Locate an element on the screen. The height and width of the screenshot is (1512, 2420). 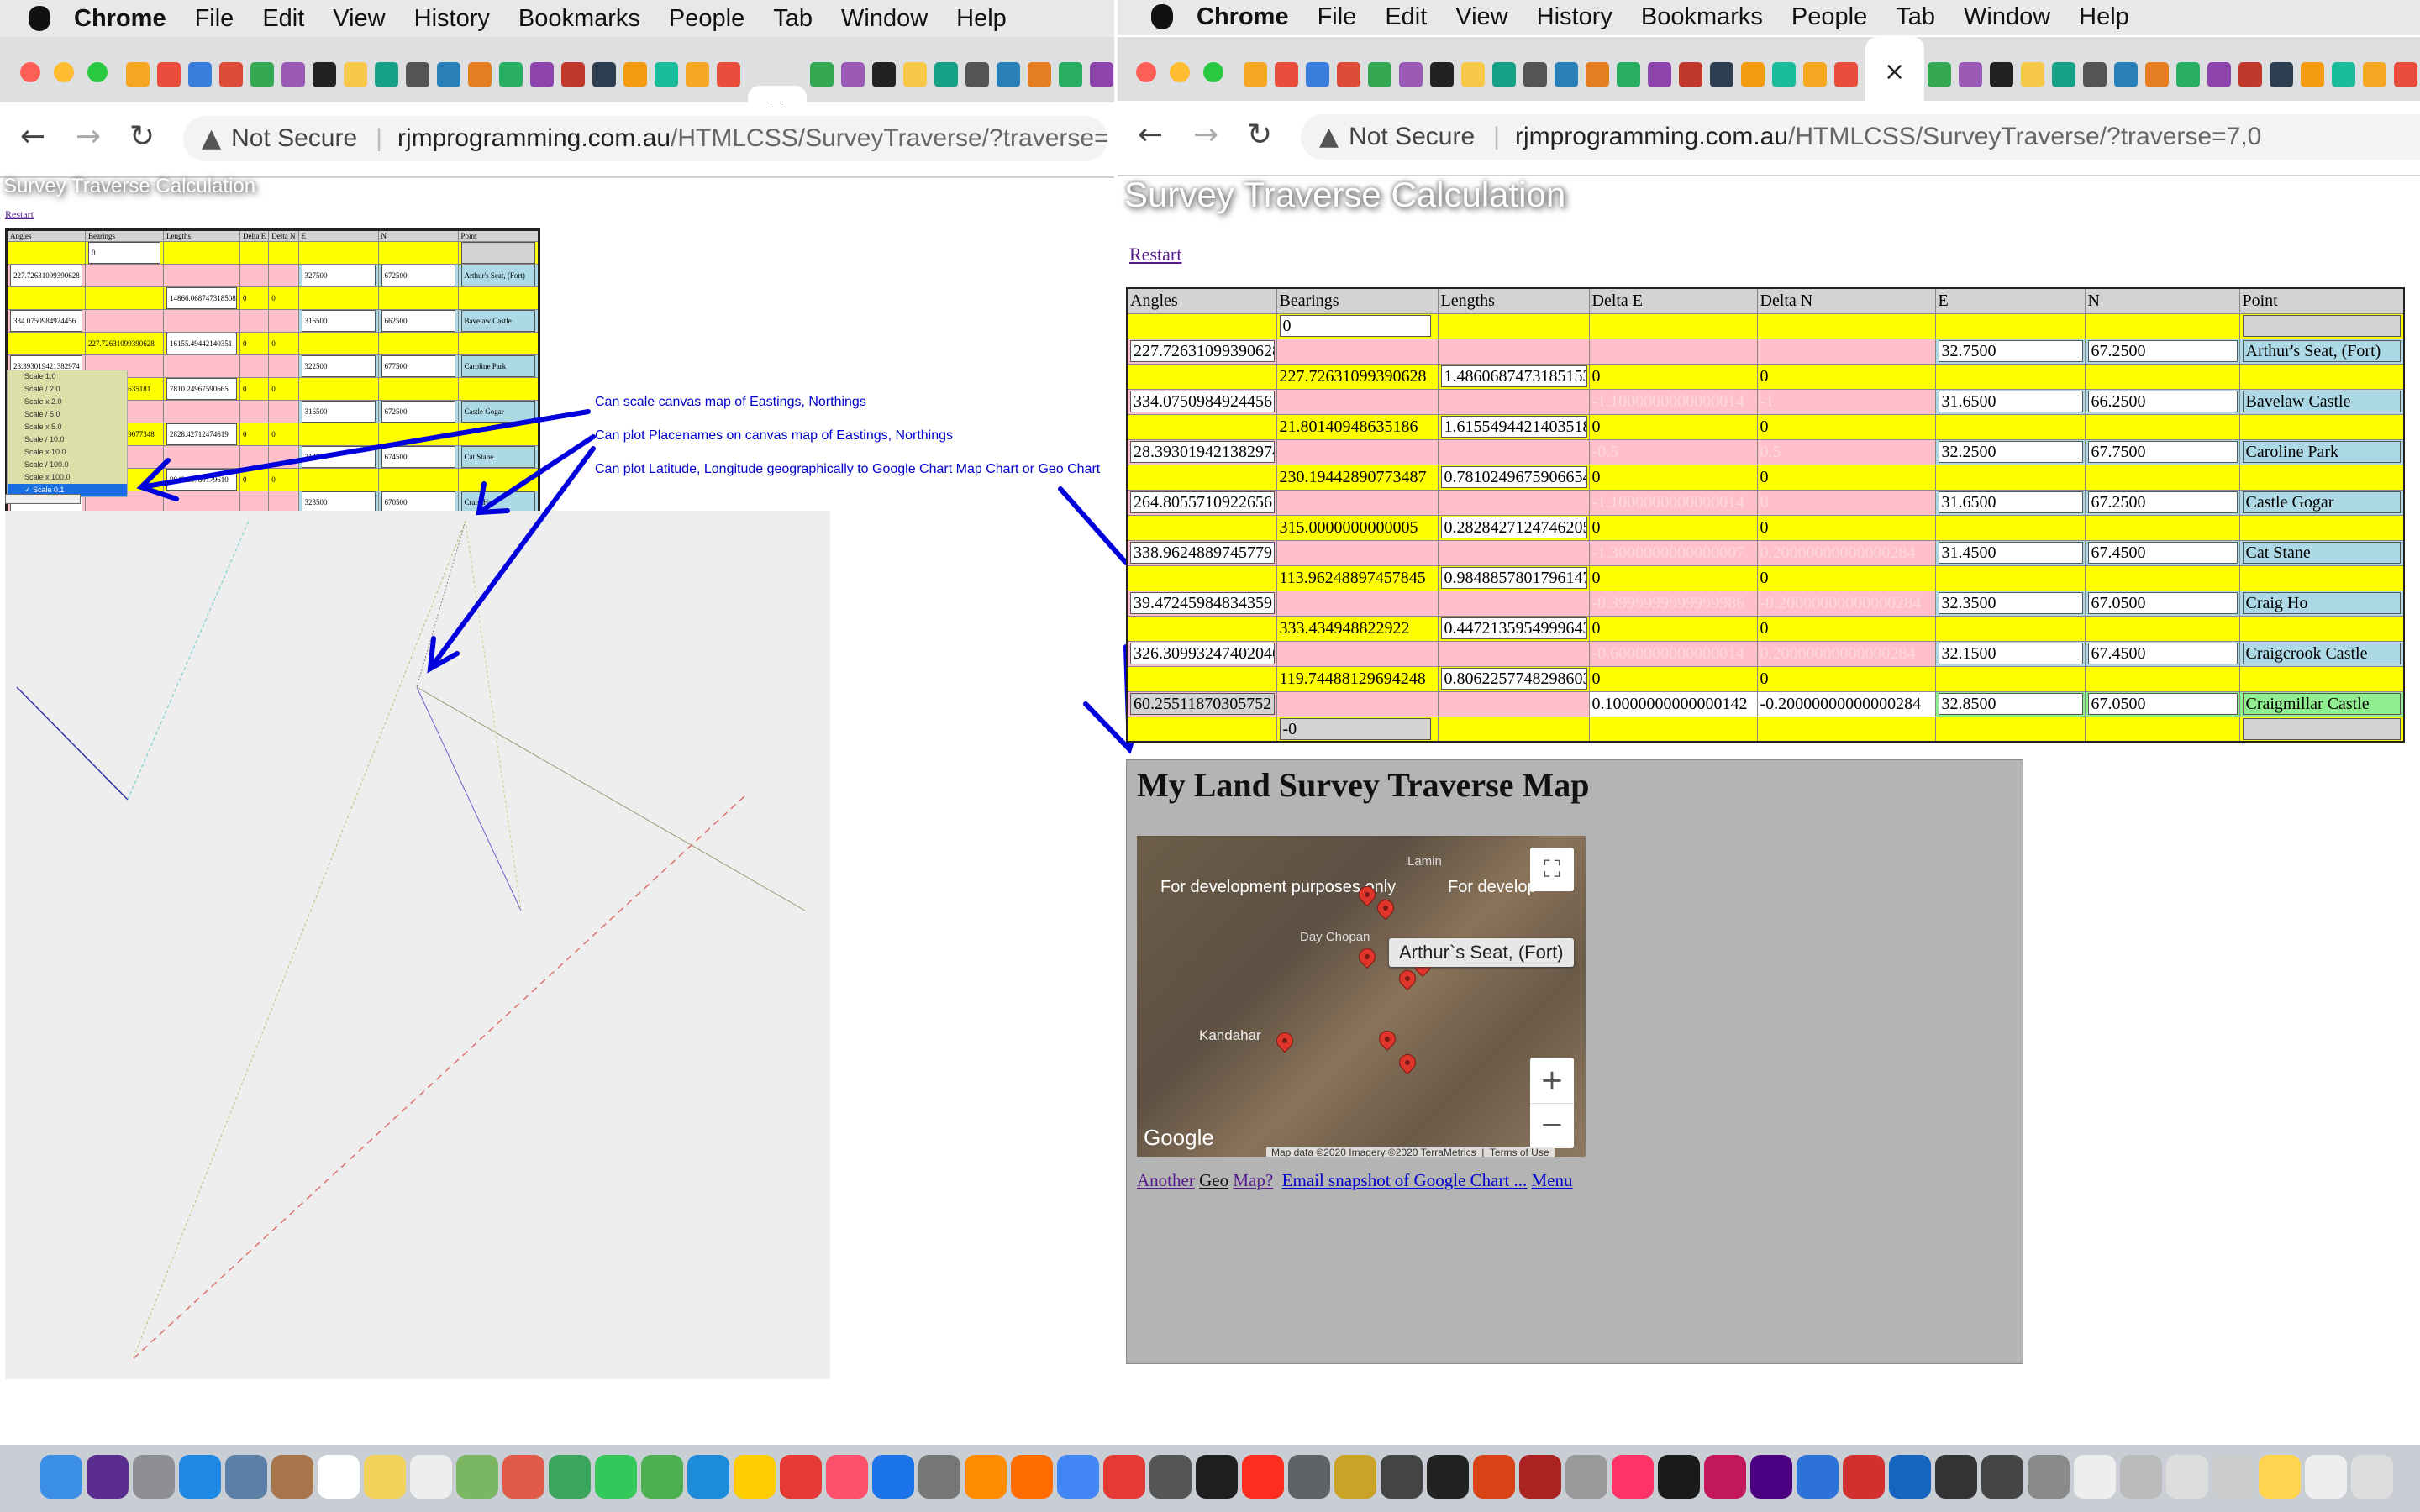
angle-input: 264.8055710922656 is located at coordinates (1202, 502).